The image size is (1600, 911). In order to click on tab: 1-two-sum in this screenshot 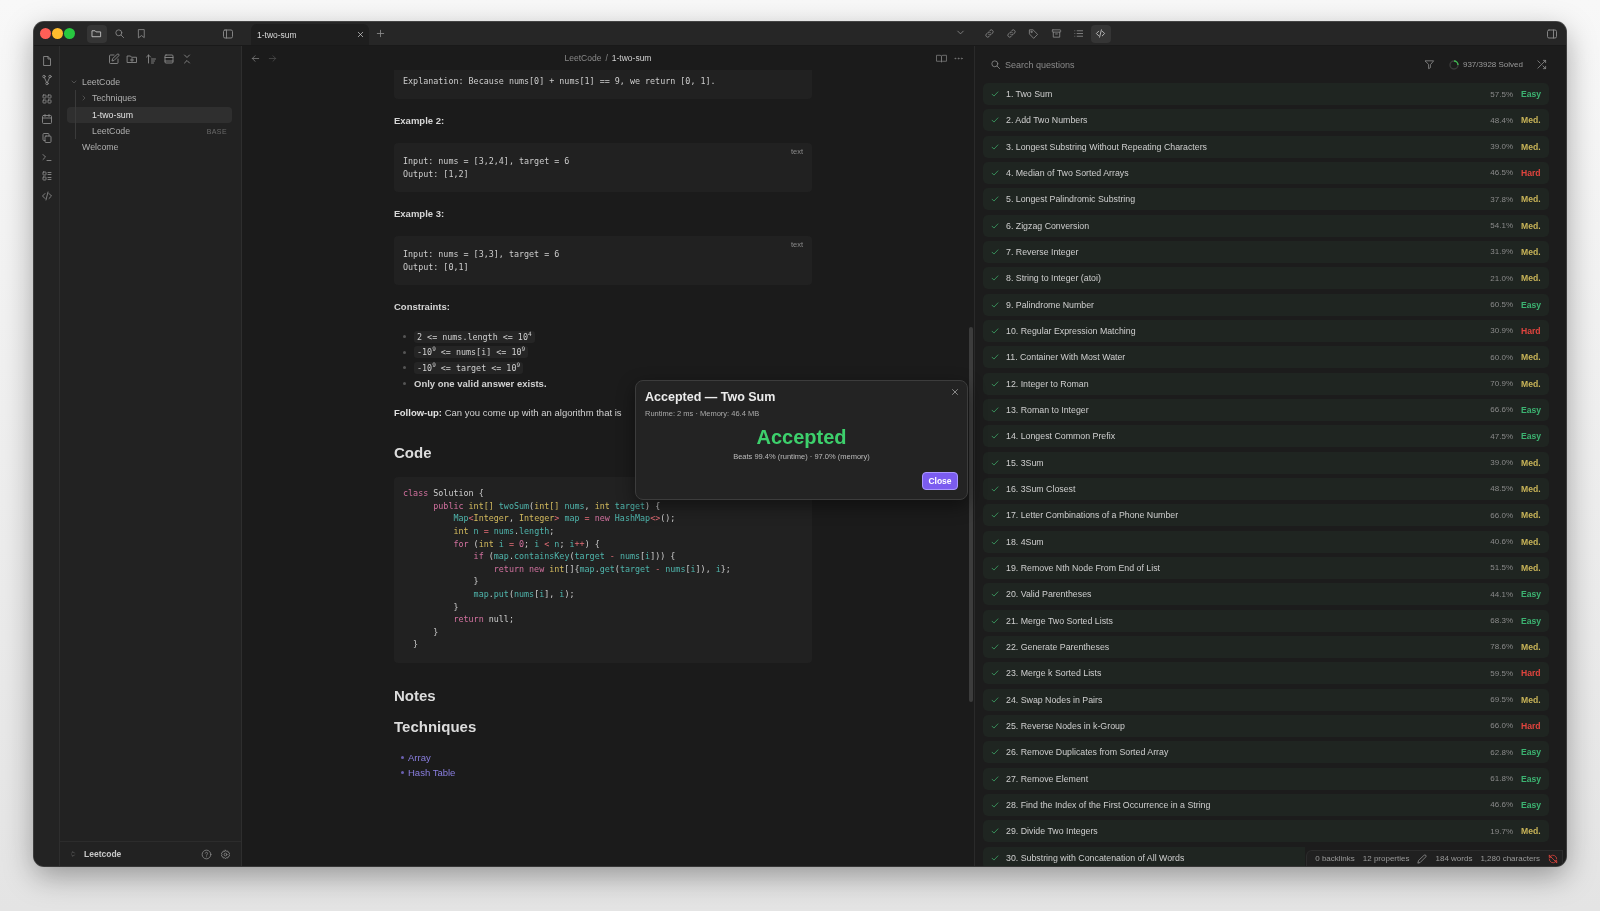, I will do `click(310, 34)`.